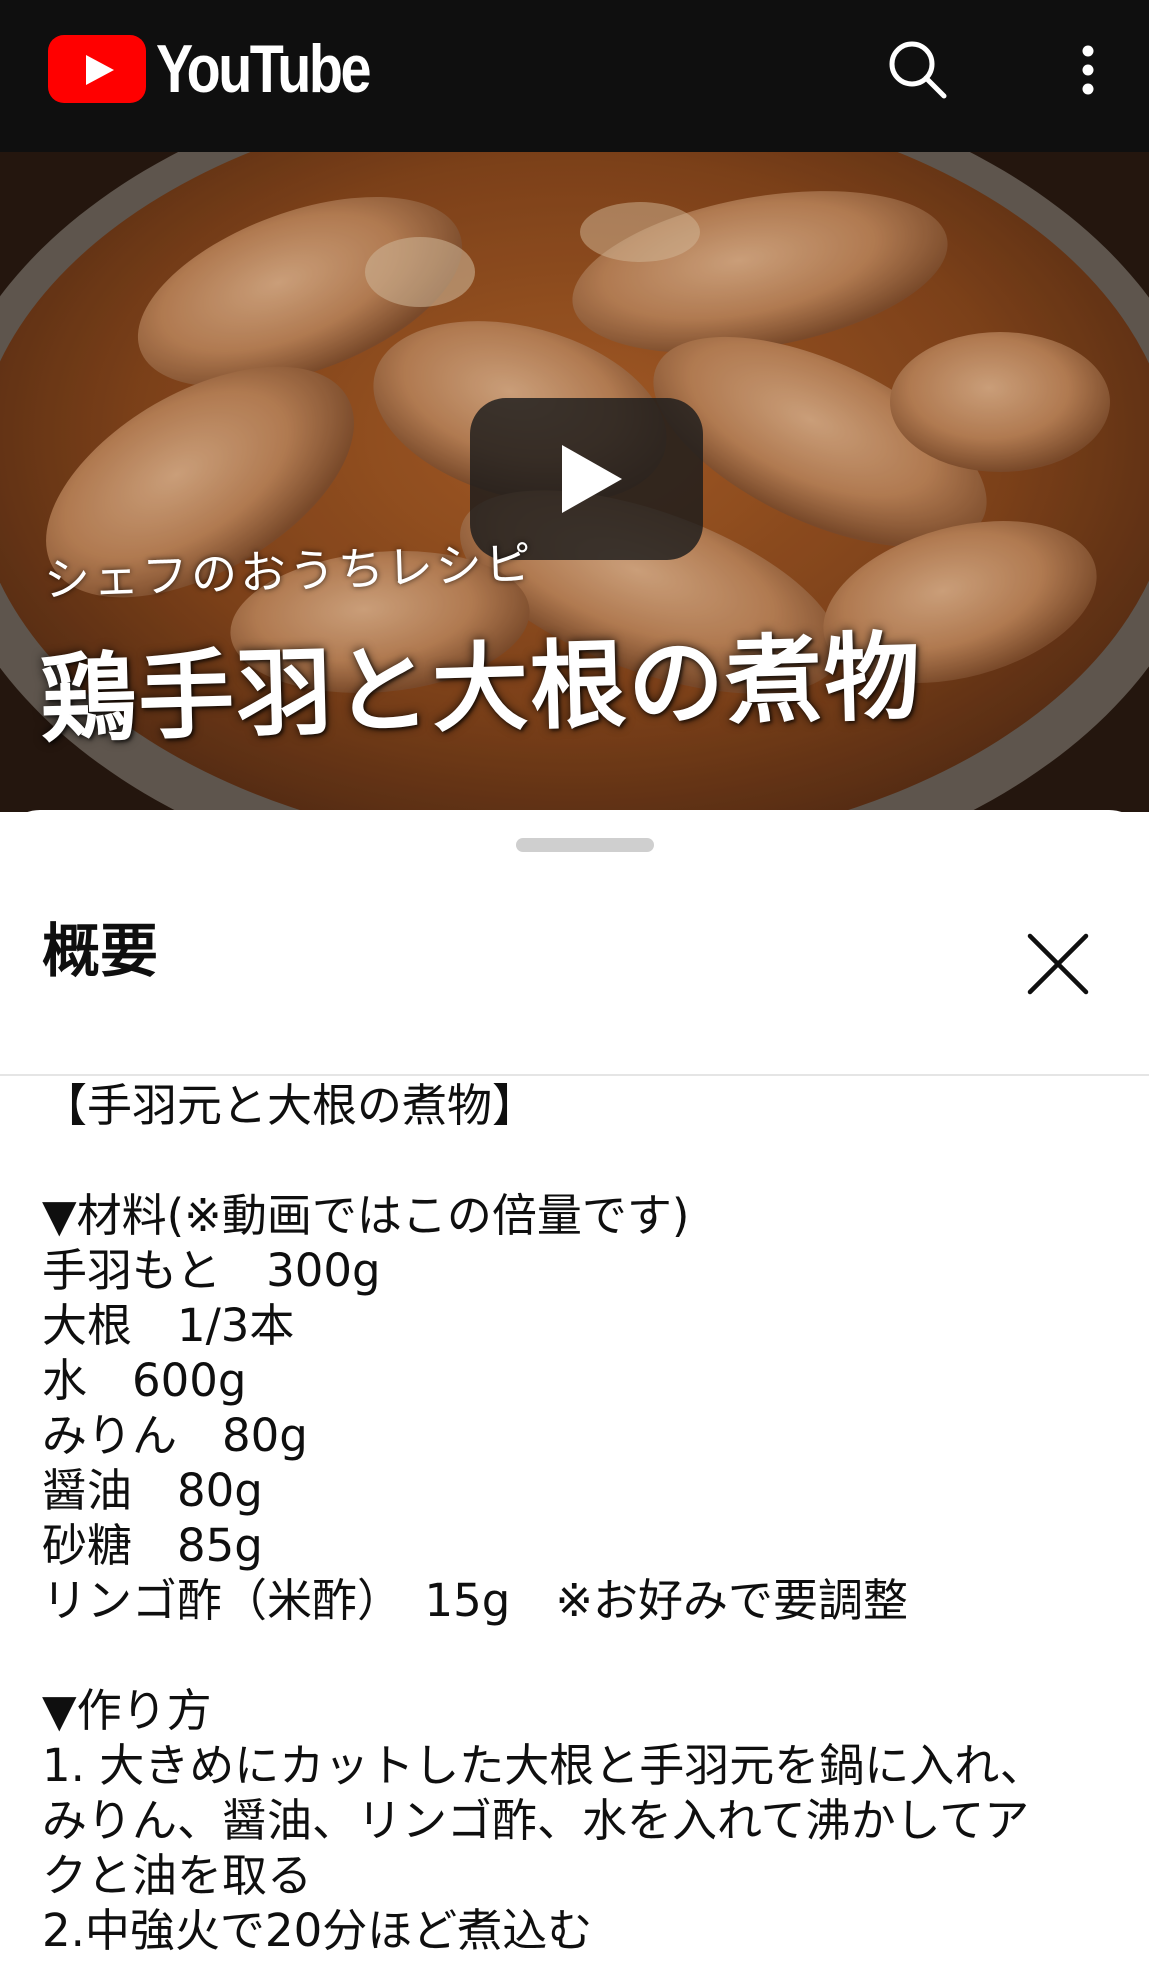  I want to click on close-icon, so click(1058, 964).